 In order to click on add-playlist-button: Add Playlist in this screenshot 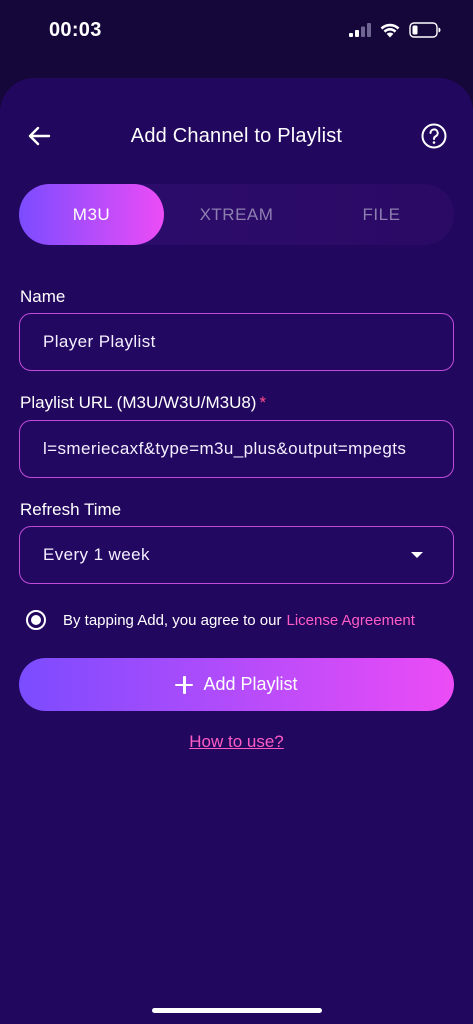, I will do `click(236, 684)`.